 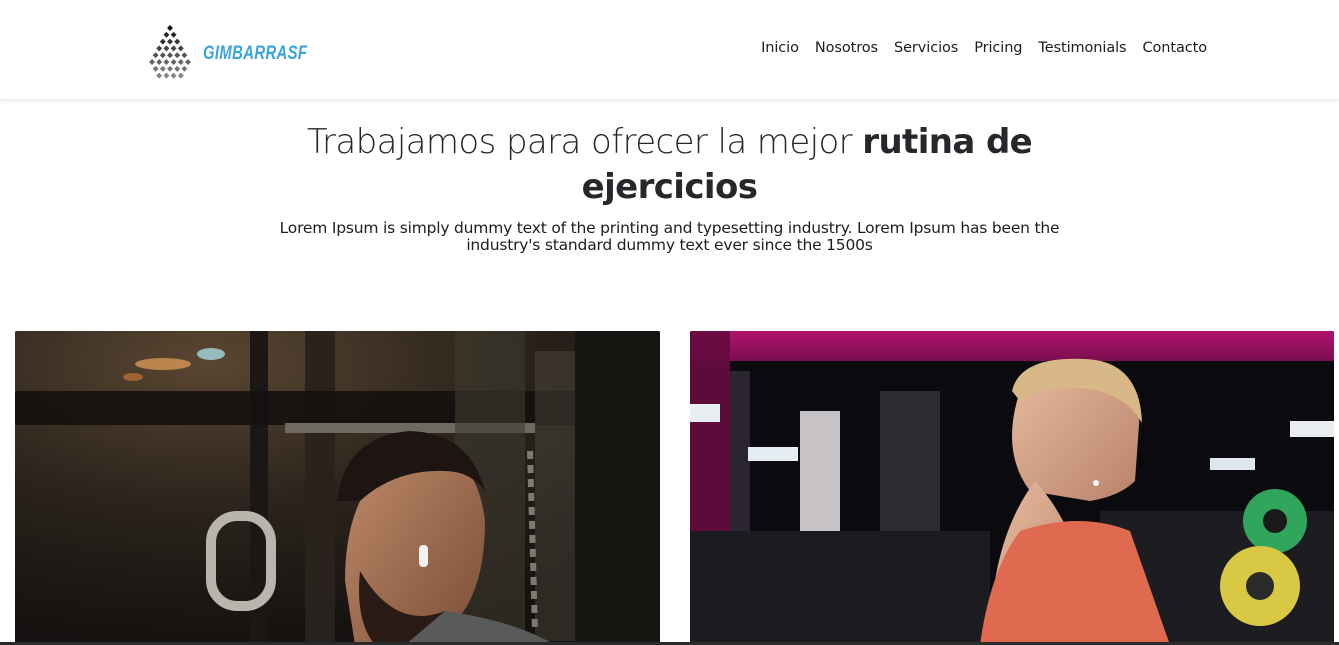 I want to click on nav-link-pricing: Pricing, so click(x=998, y=48).